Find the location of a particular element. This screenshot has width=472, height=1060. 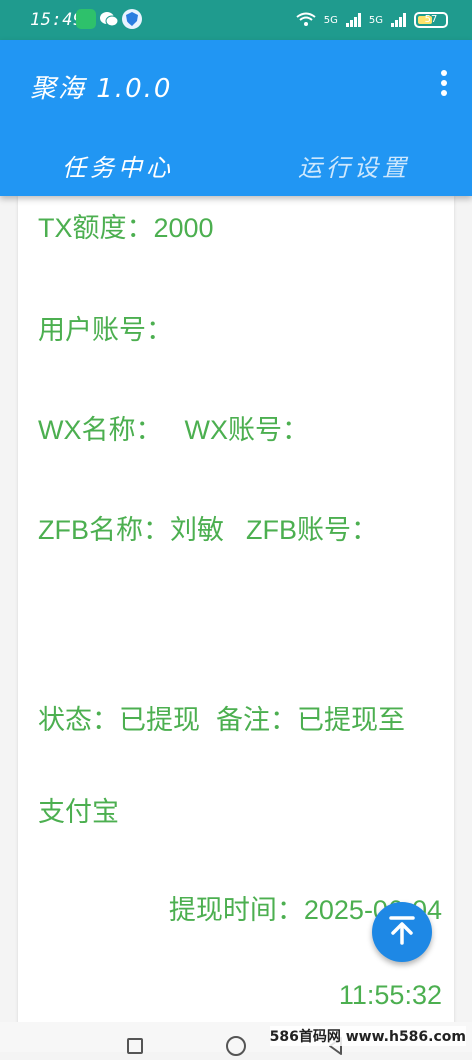

tab-task-center: 任务中心 is located at coordinates (118, 165).